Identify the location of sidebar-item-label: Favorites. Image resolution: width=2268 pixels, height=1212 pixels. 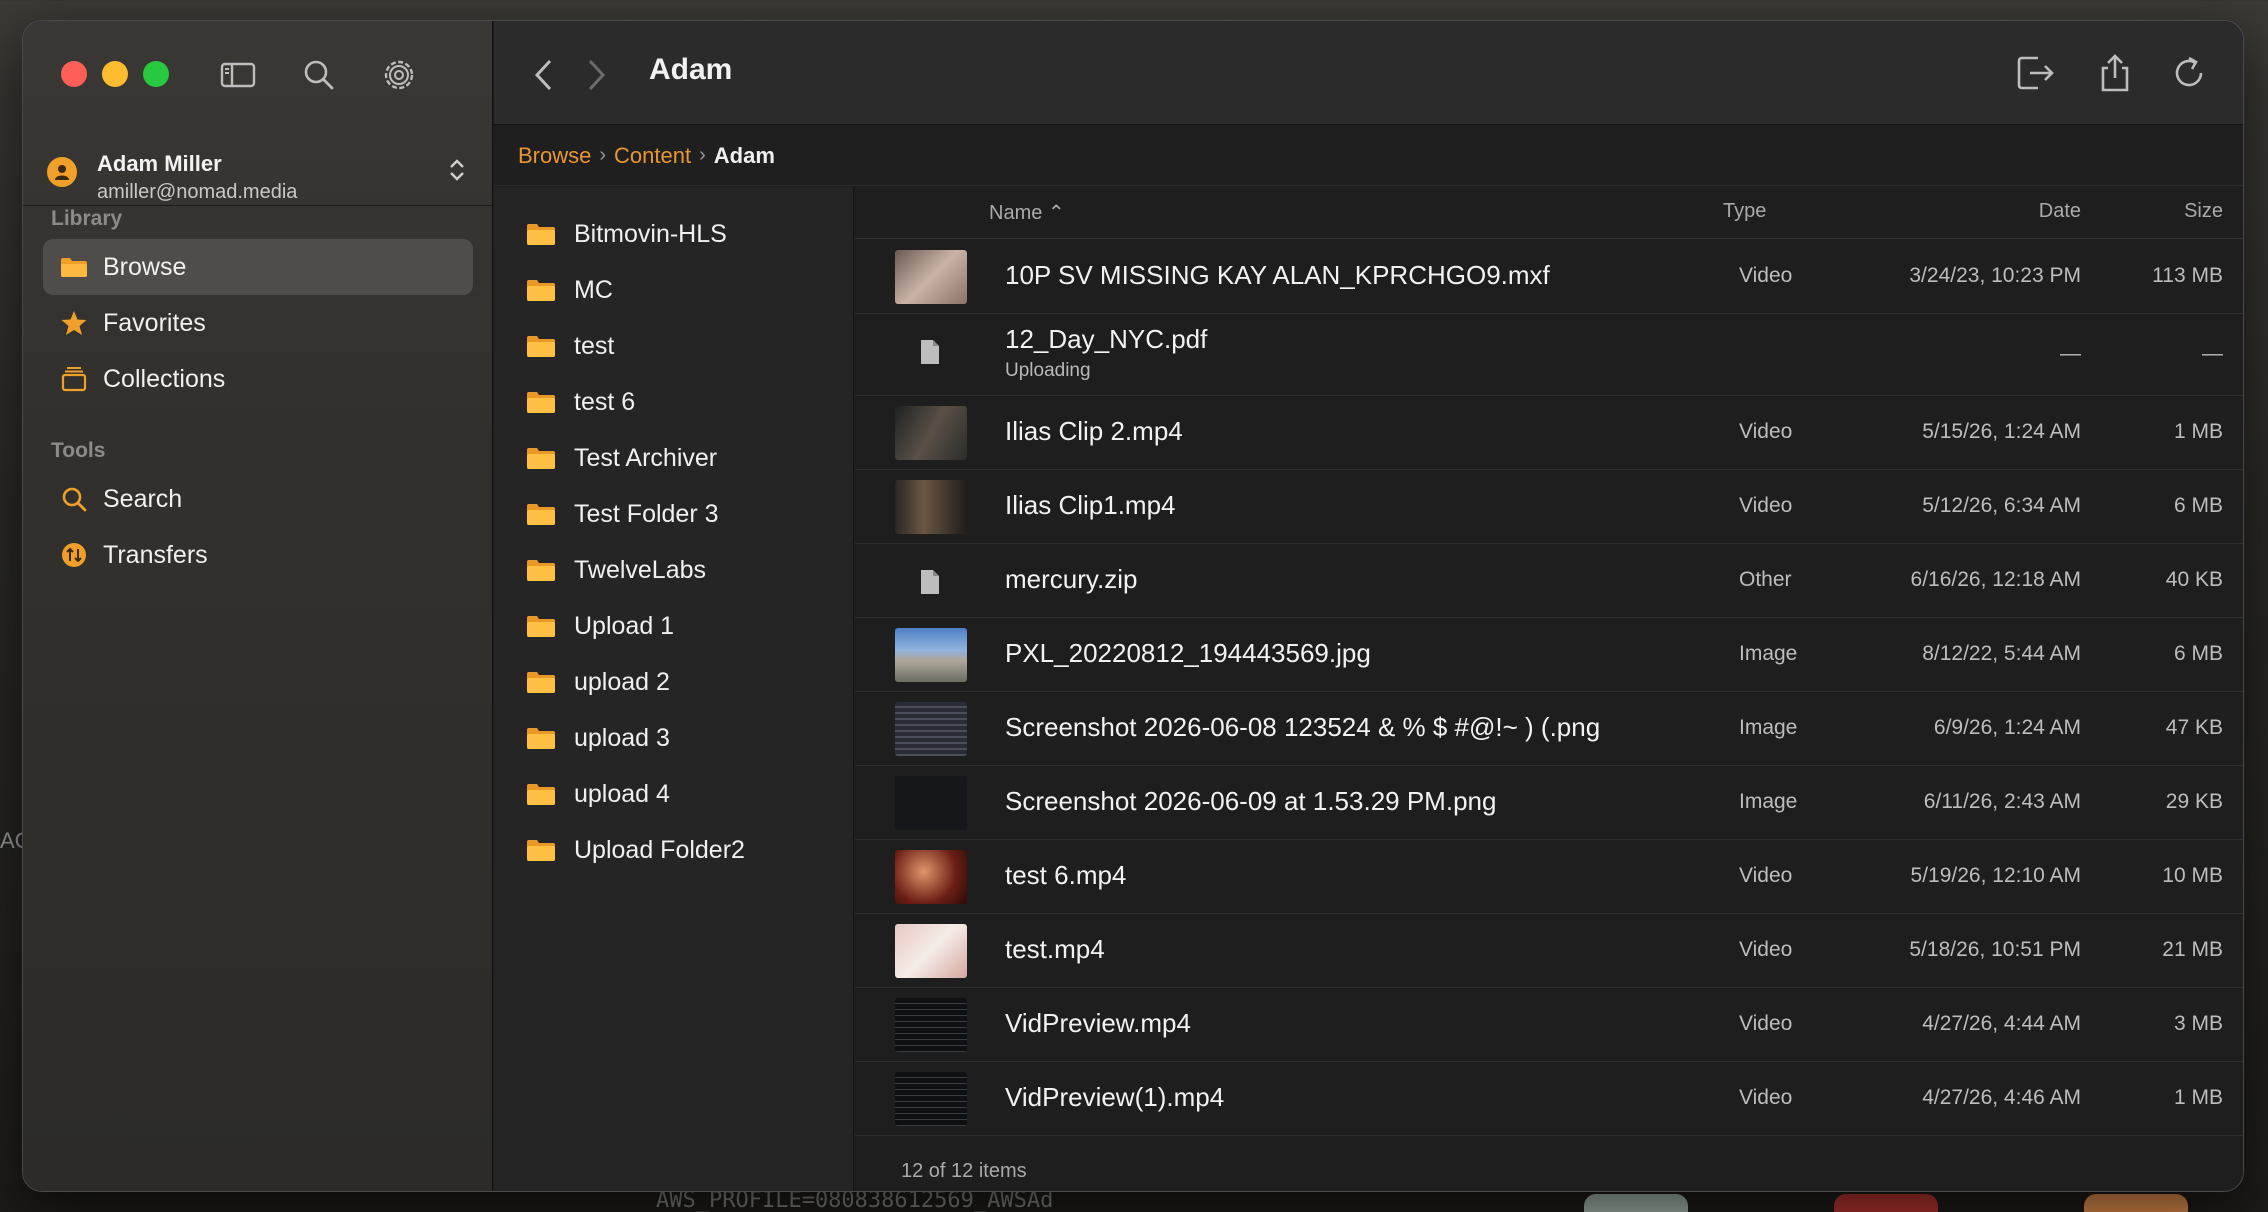
(154, 322).